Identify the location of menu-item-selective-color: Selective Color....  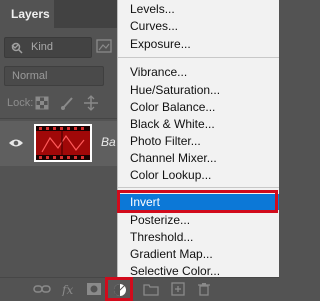
(198, 271).